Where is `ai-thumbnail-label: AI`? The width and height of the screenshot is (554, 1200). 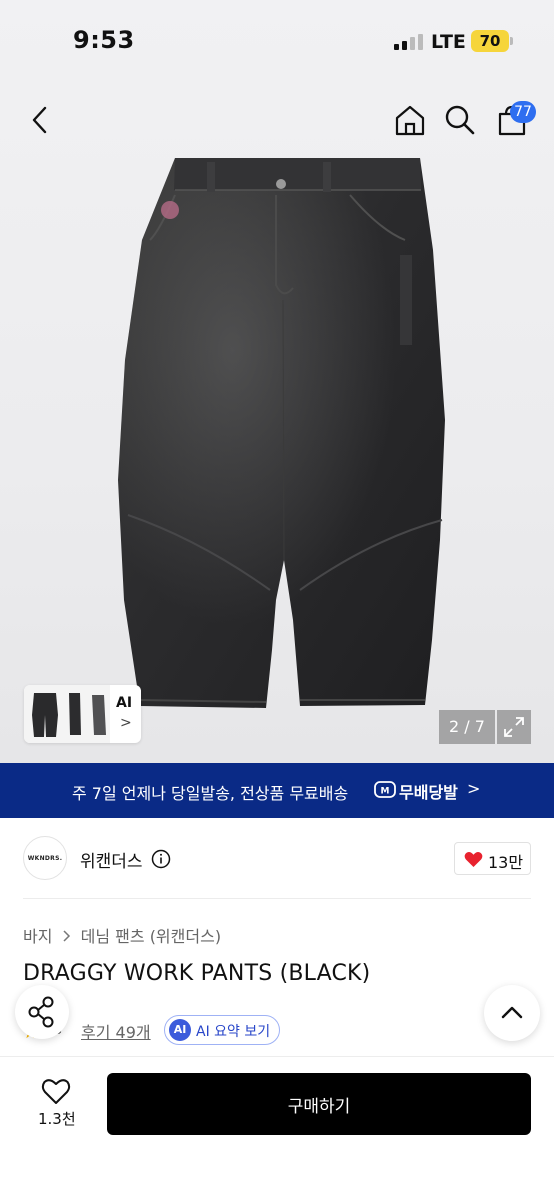 ai-thumbnail-label: AI is located at coordinates (124, 703).